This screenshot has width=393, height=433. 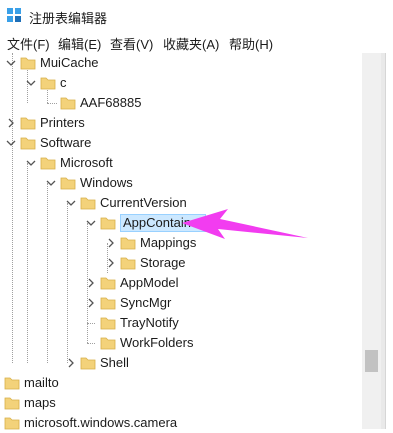 I want to click on title-bar: 注册表编辑器, so click(x=196, y=15).